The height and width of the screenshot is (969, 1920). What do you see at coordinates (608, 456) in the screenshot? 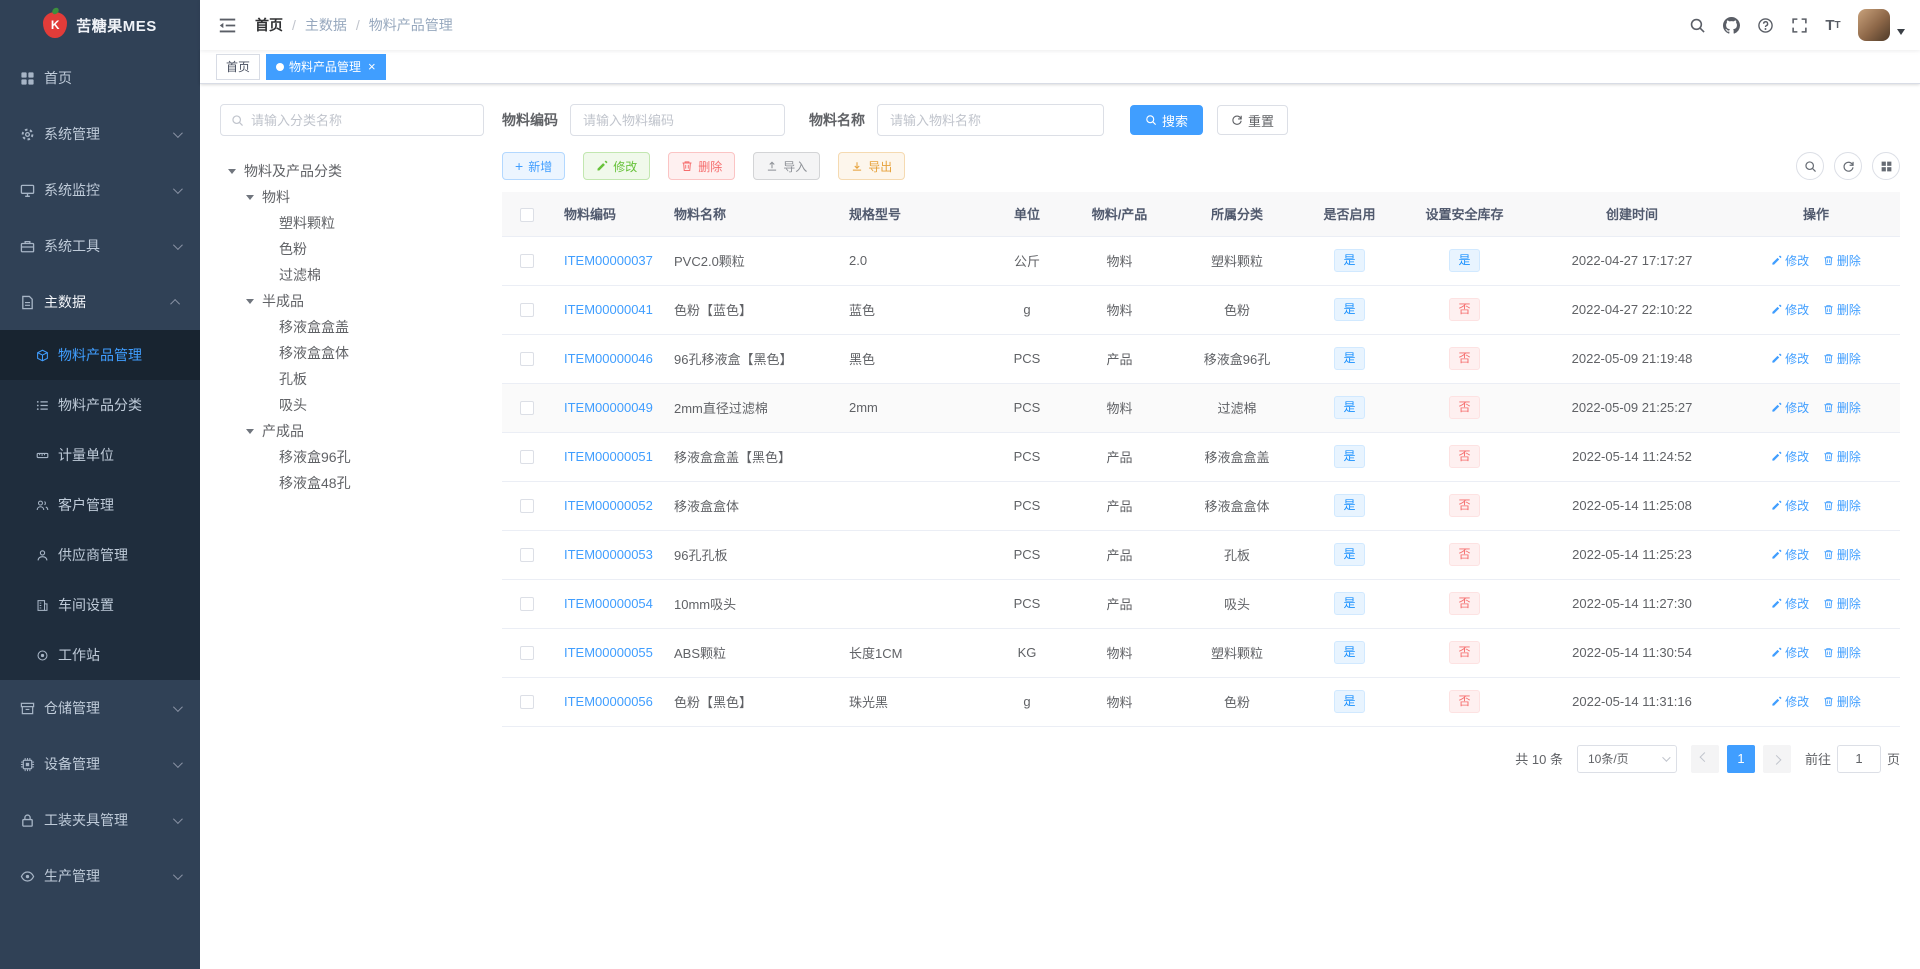
I see `material-code-link: ITEM00000051` at bounding box center [608, 456].